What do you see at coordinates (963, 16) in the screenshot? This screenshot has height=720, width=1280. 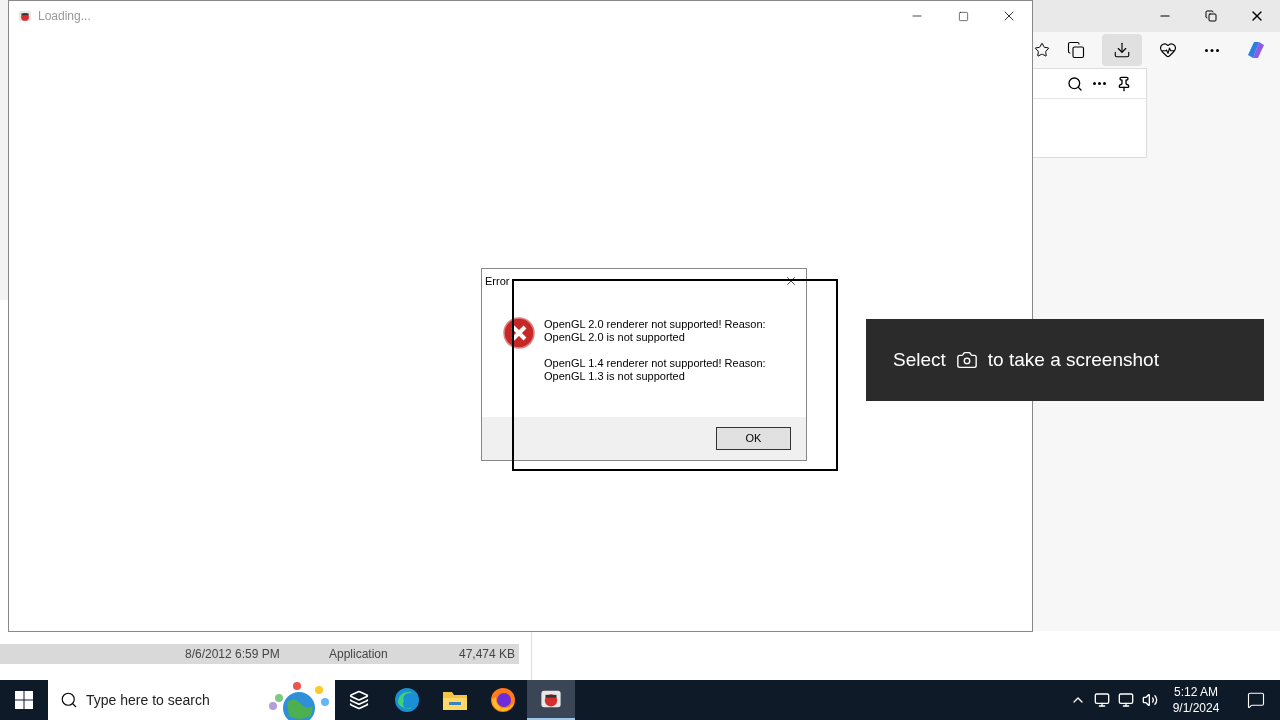 I see `maximize-icon` at bounding box center [963, 16].